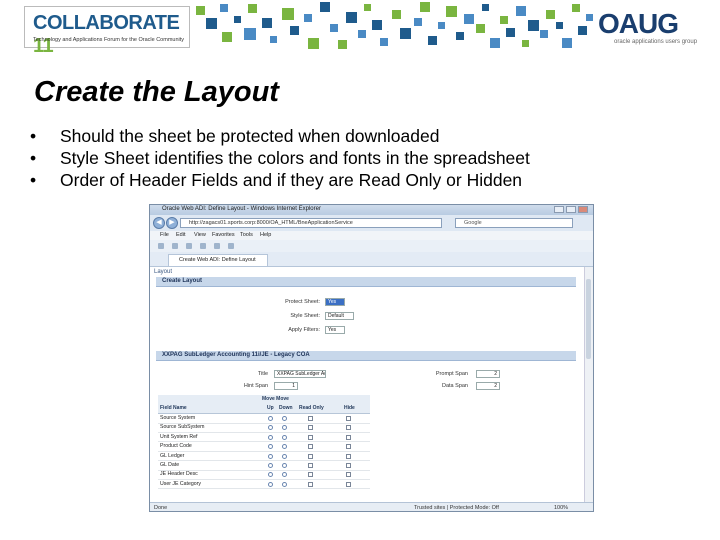  Describe the element at coordinates (172, 223) in the screenshot. I see `forward-icon: ▶` at that location.